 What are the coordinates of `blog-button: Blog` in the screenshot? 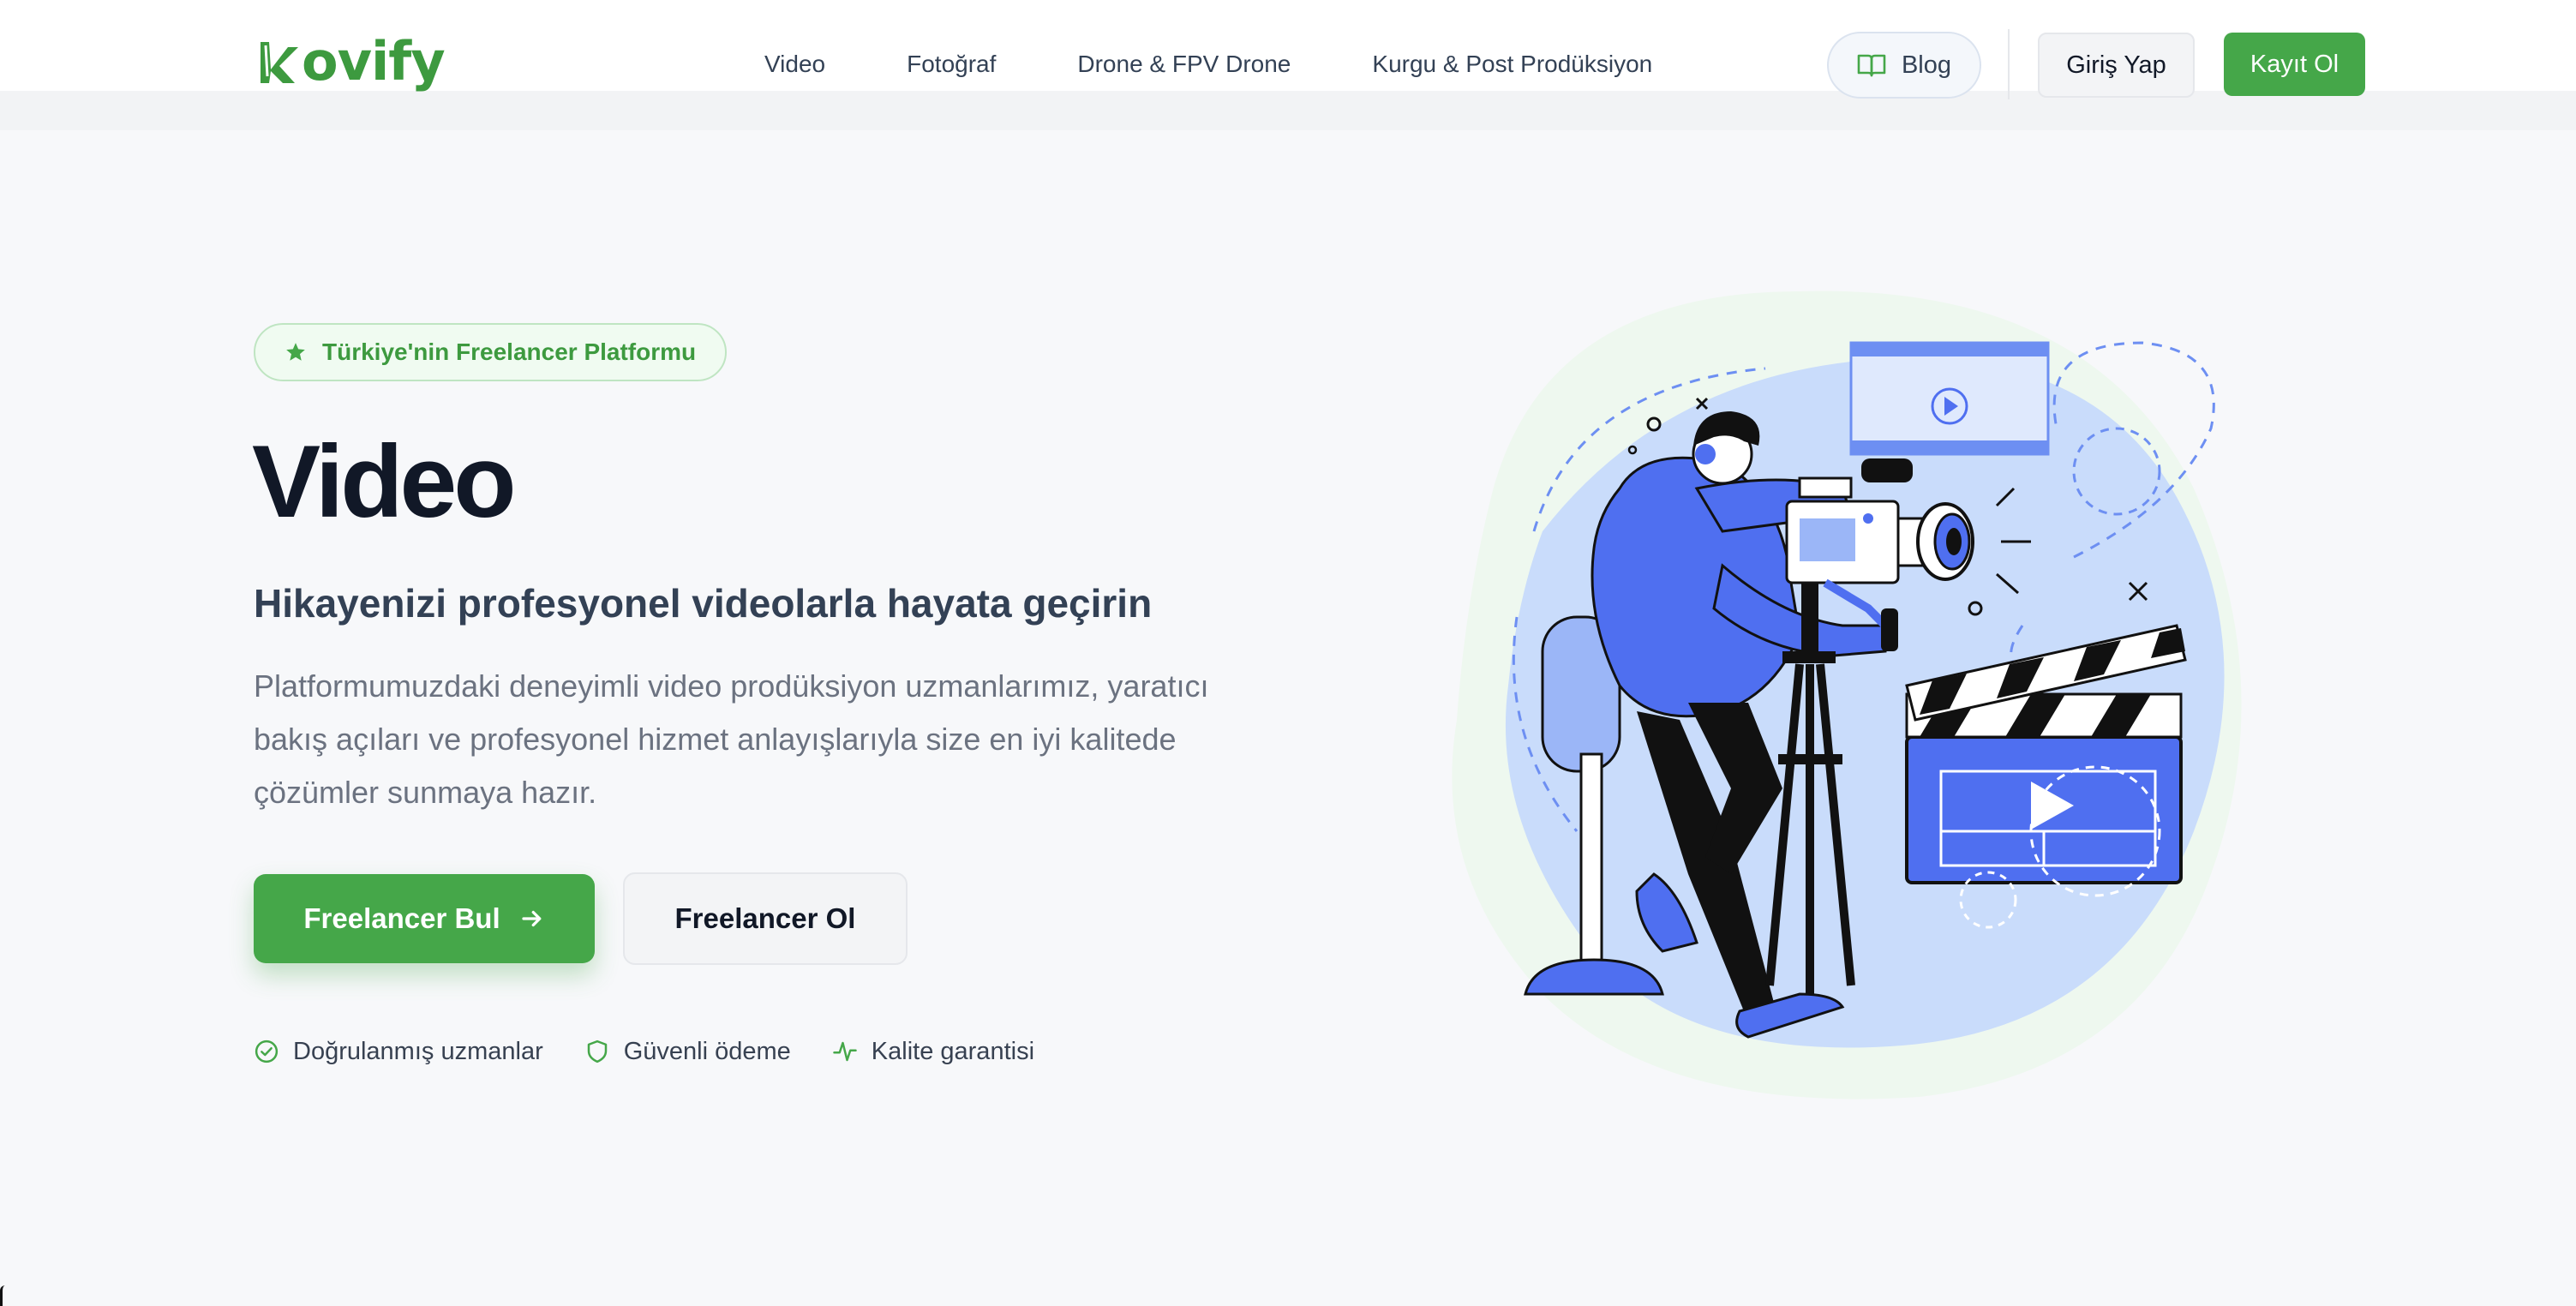 It's located at (1904, 65).